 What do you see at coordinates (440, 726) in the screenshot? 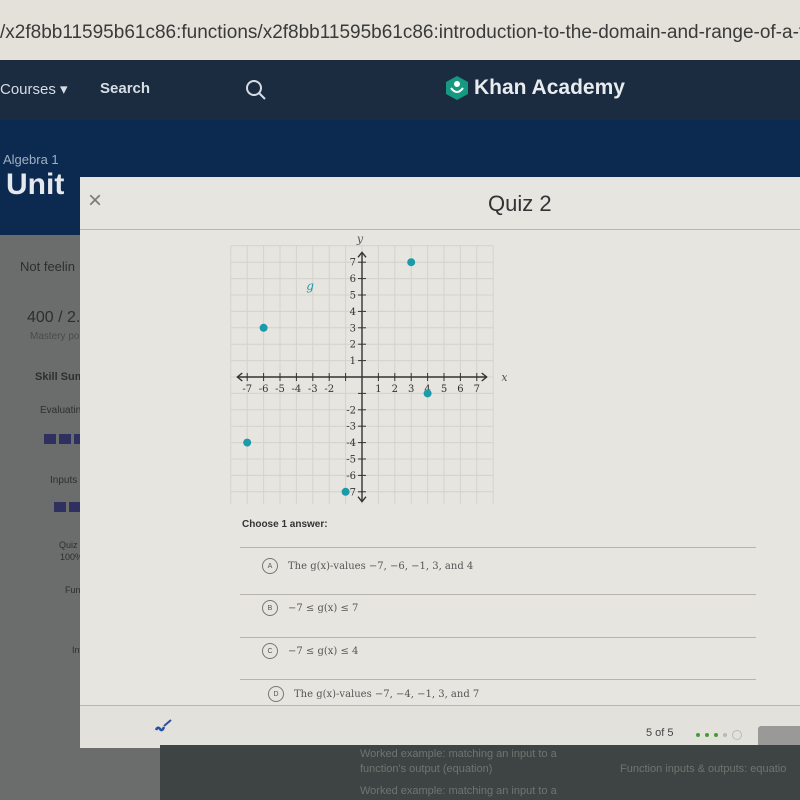
I see `quiz-footer: 5 of 5` at bounding box center [440, 726].